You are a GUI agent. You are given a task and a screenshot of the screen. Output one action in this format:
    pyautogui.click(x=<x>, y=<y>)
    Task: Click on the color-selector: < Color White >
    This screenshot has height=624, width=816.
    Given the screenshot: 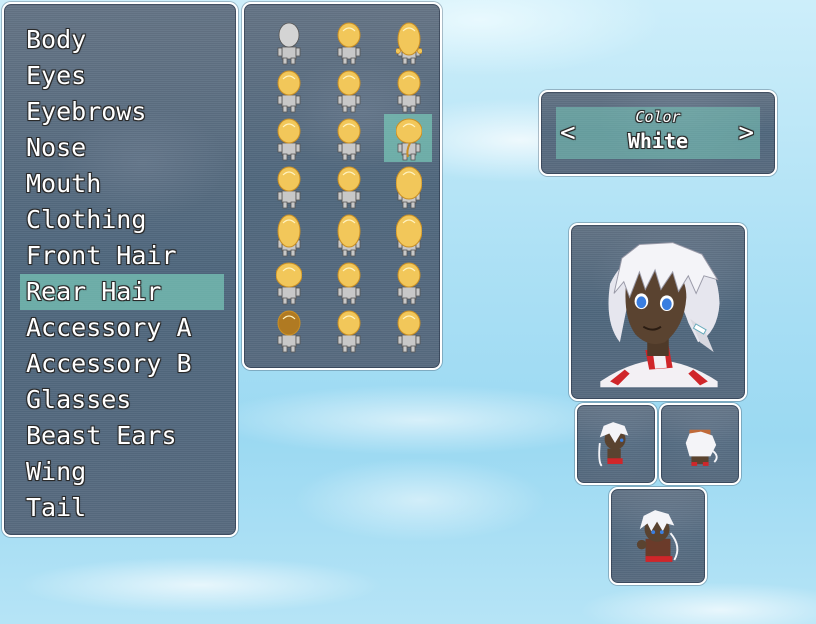 What is the action you would take?
    pyautogui.click(x=658, y=133)
    